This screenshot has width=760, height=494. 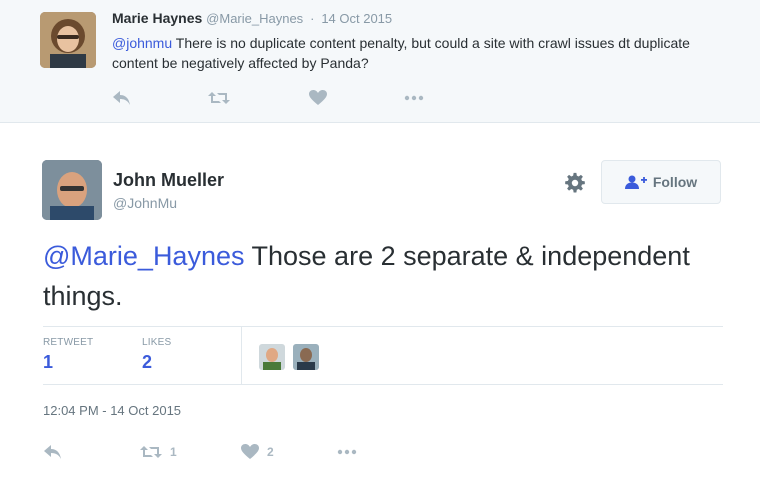 What do you see at coordinates (147, 362) in the screenshot?
I see `likes-stat-count: 2` at bounding box center [147, 362].